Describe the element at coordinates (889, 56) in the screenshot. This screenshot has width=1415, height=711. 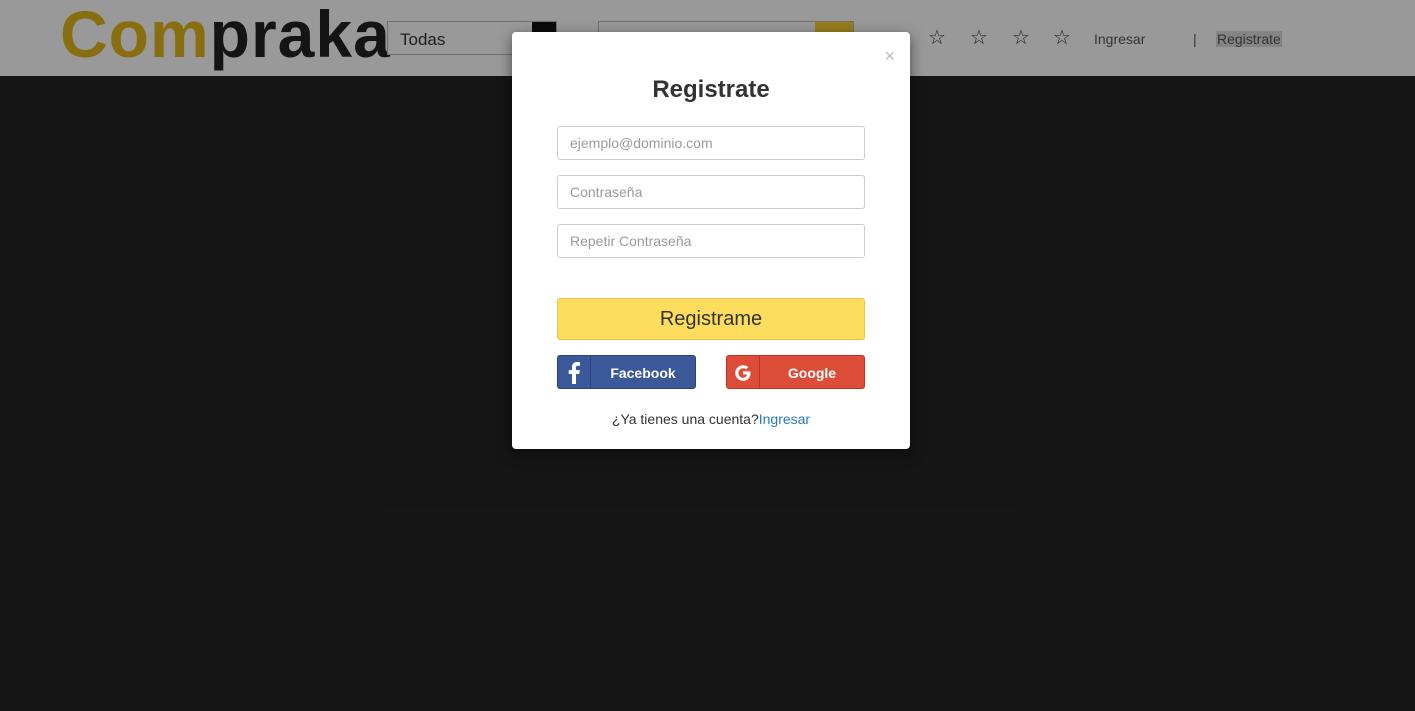
I see `close-icon: ×` at that location.